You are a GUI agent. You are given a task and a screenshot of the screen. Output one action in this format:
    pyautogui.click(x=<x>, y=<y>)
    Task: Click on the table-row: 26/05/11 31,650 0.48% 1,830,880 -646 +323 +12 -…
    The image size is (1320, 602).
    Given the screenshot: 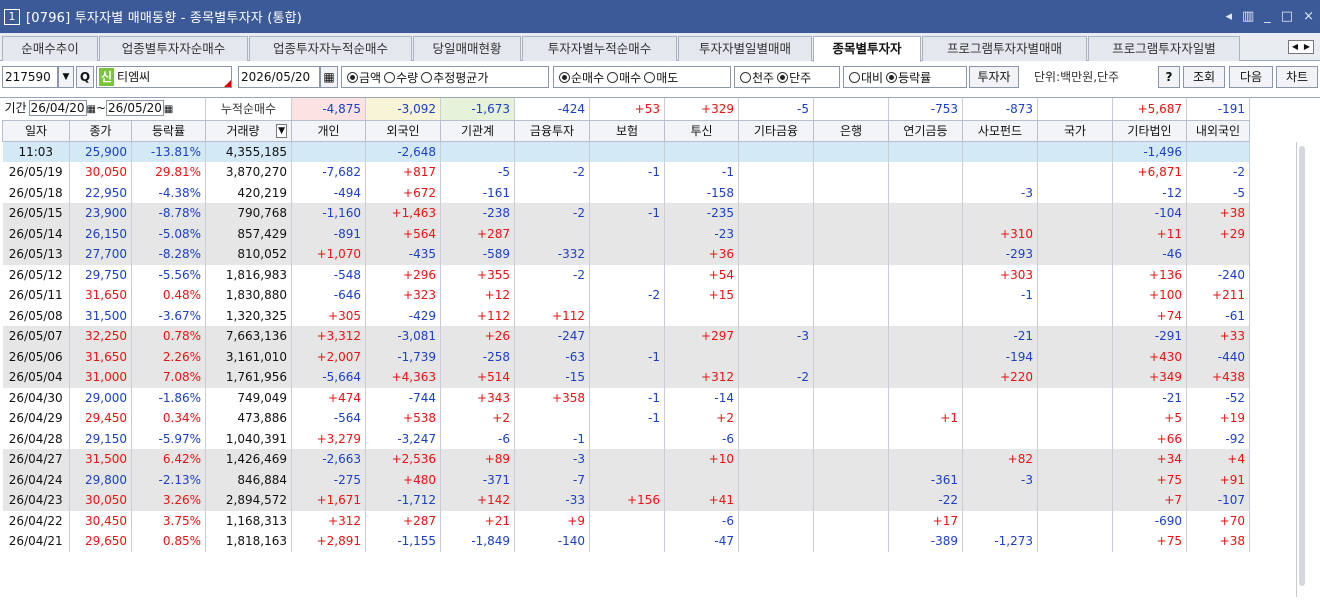 What is the action you would take?
    pyautogui.click(x=626, y=295)
    